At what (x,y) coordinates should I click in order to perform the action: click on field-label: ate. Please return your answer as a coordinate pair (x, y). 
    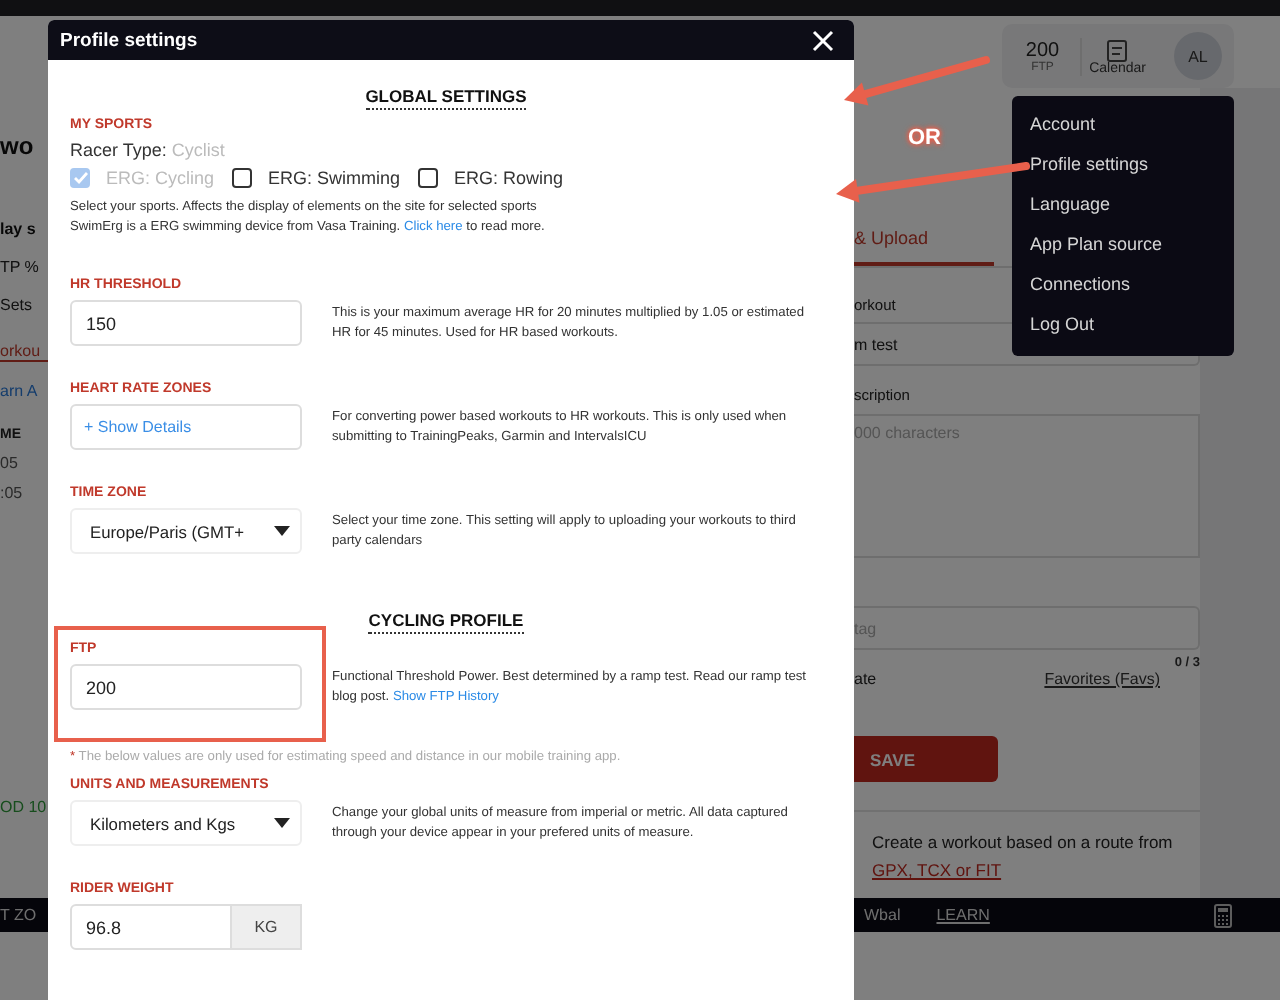
    Looking at the image, I should click on (865, 679).